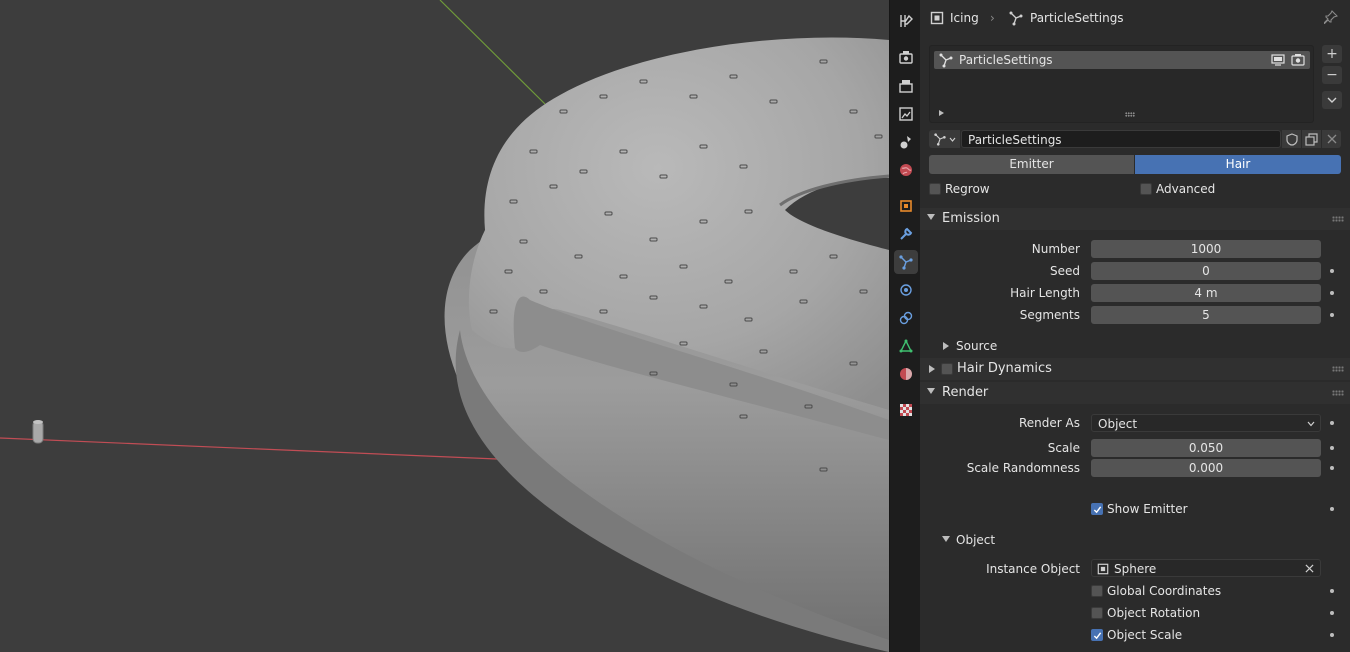 The height and width of the screenshot is (652, 1350). I want to click on particle-settings-name: ParticleSettings, so click(1015, 140).